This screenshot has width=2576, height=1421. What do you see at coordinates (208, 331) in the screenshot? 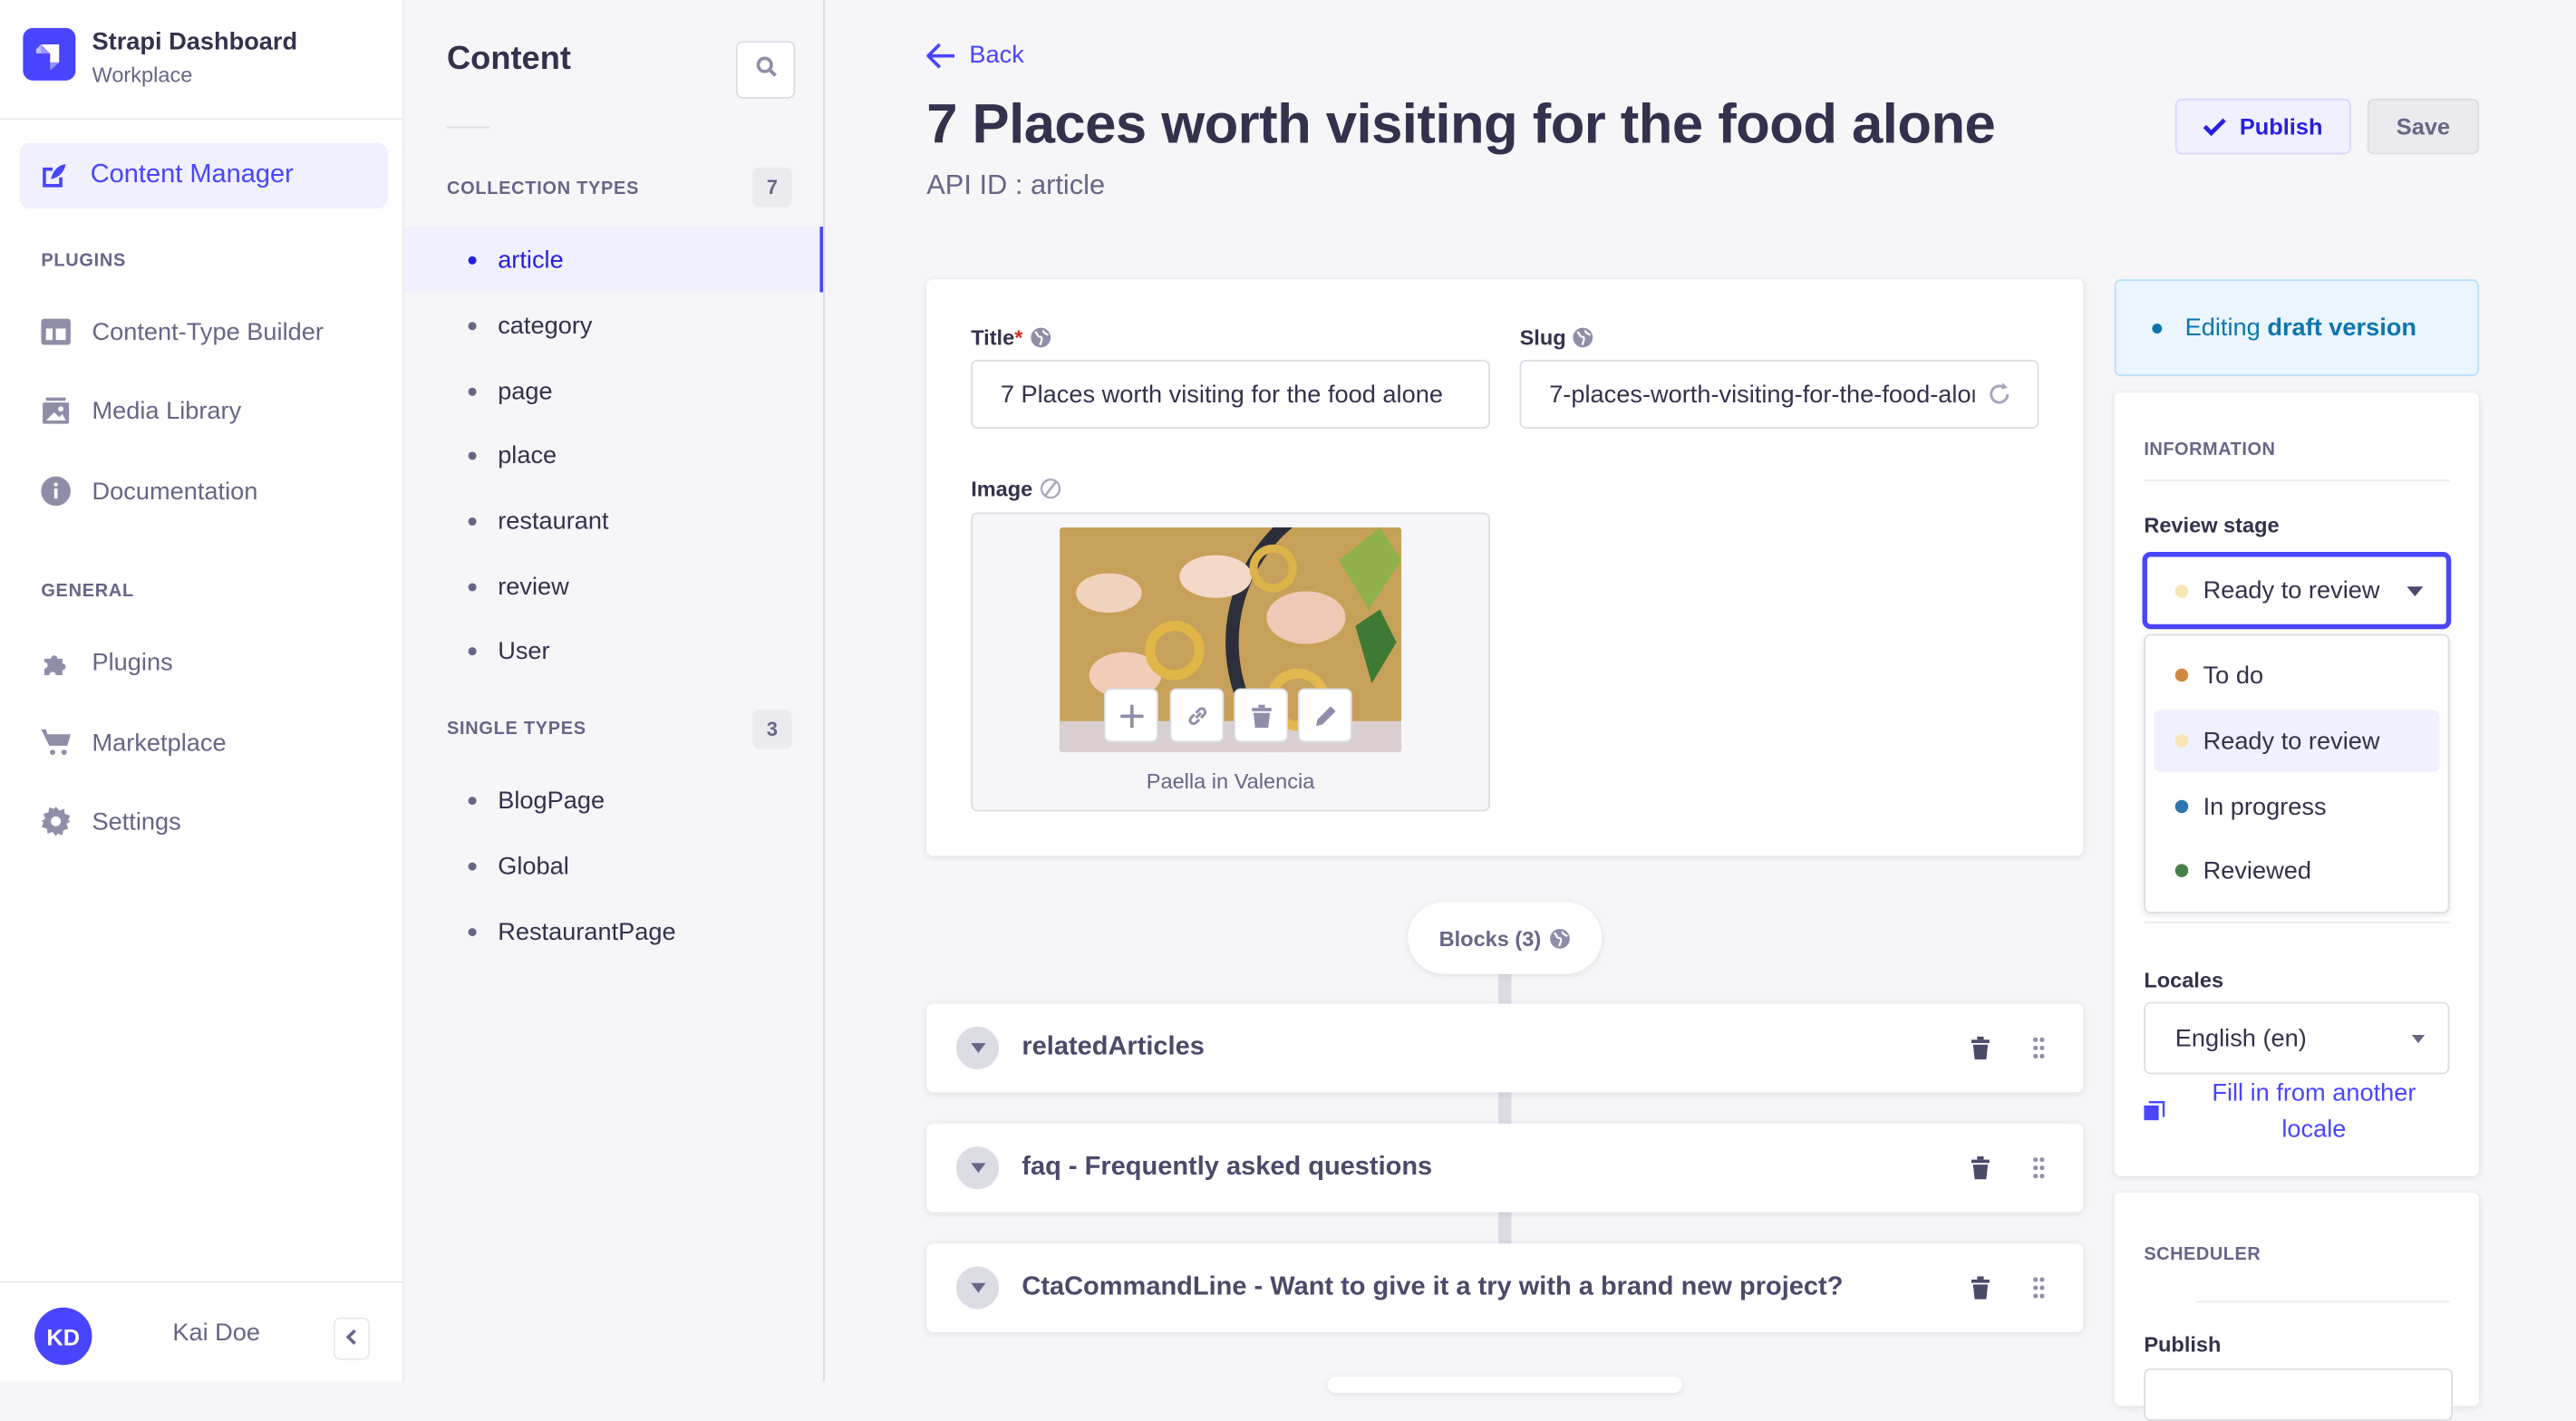
I see `nav-item-label: Content-Type Builder` at bounding box center [208, 331].